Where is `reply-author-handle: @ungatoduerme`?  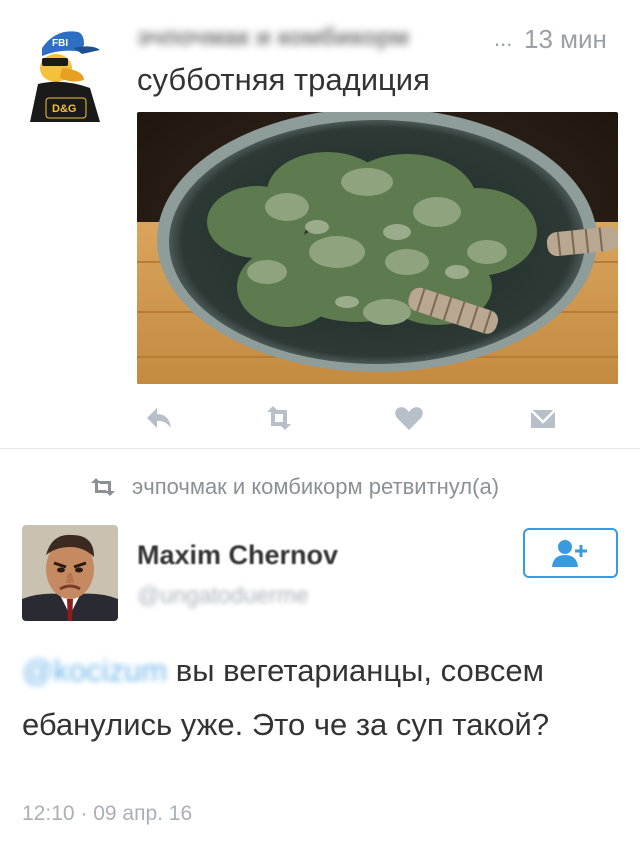 reply-author-handle: @ungatoduerme is located at coordinates (223, 595).